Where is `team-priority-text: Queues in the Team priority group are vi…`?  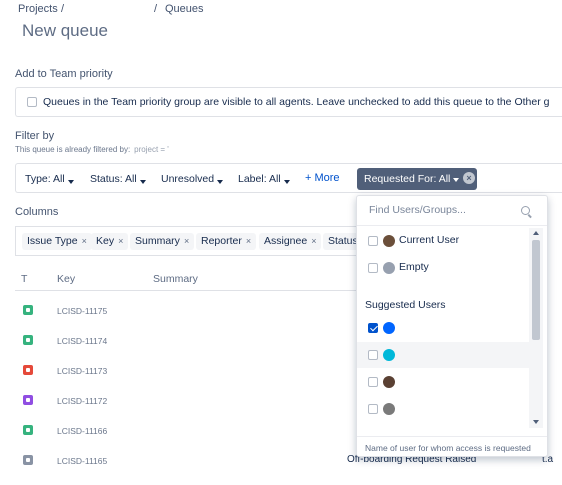 team-priority-text: Queues in the Team priority group are vi… is located at coordinates (296, 102).